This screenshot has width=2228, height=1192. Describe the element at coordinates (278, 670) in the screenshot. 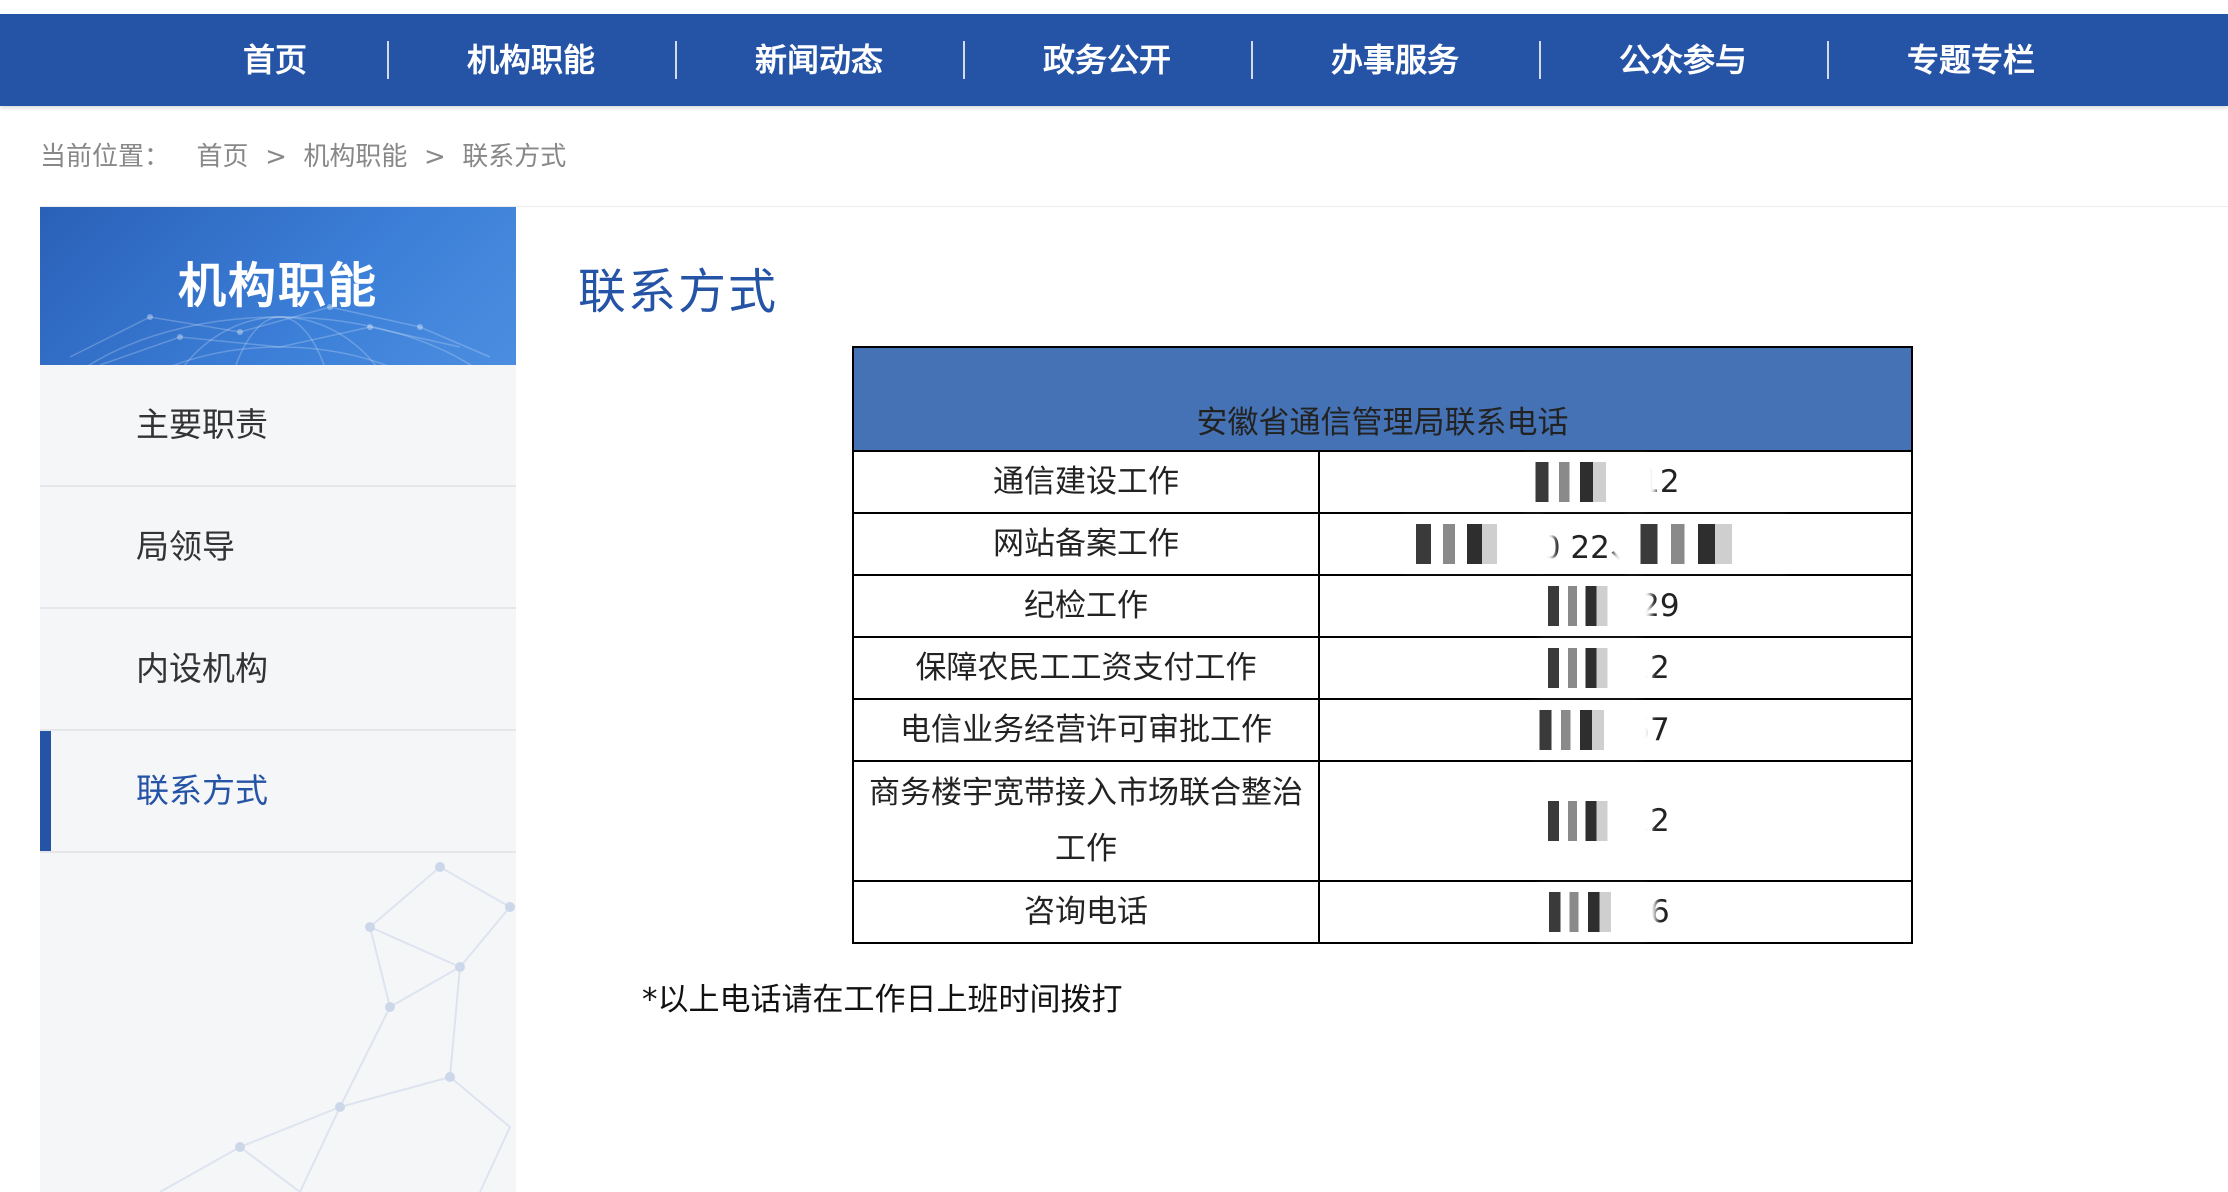

I see `sidebar-item-departments: 内设机构` at that location.